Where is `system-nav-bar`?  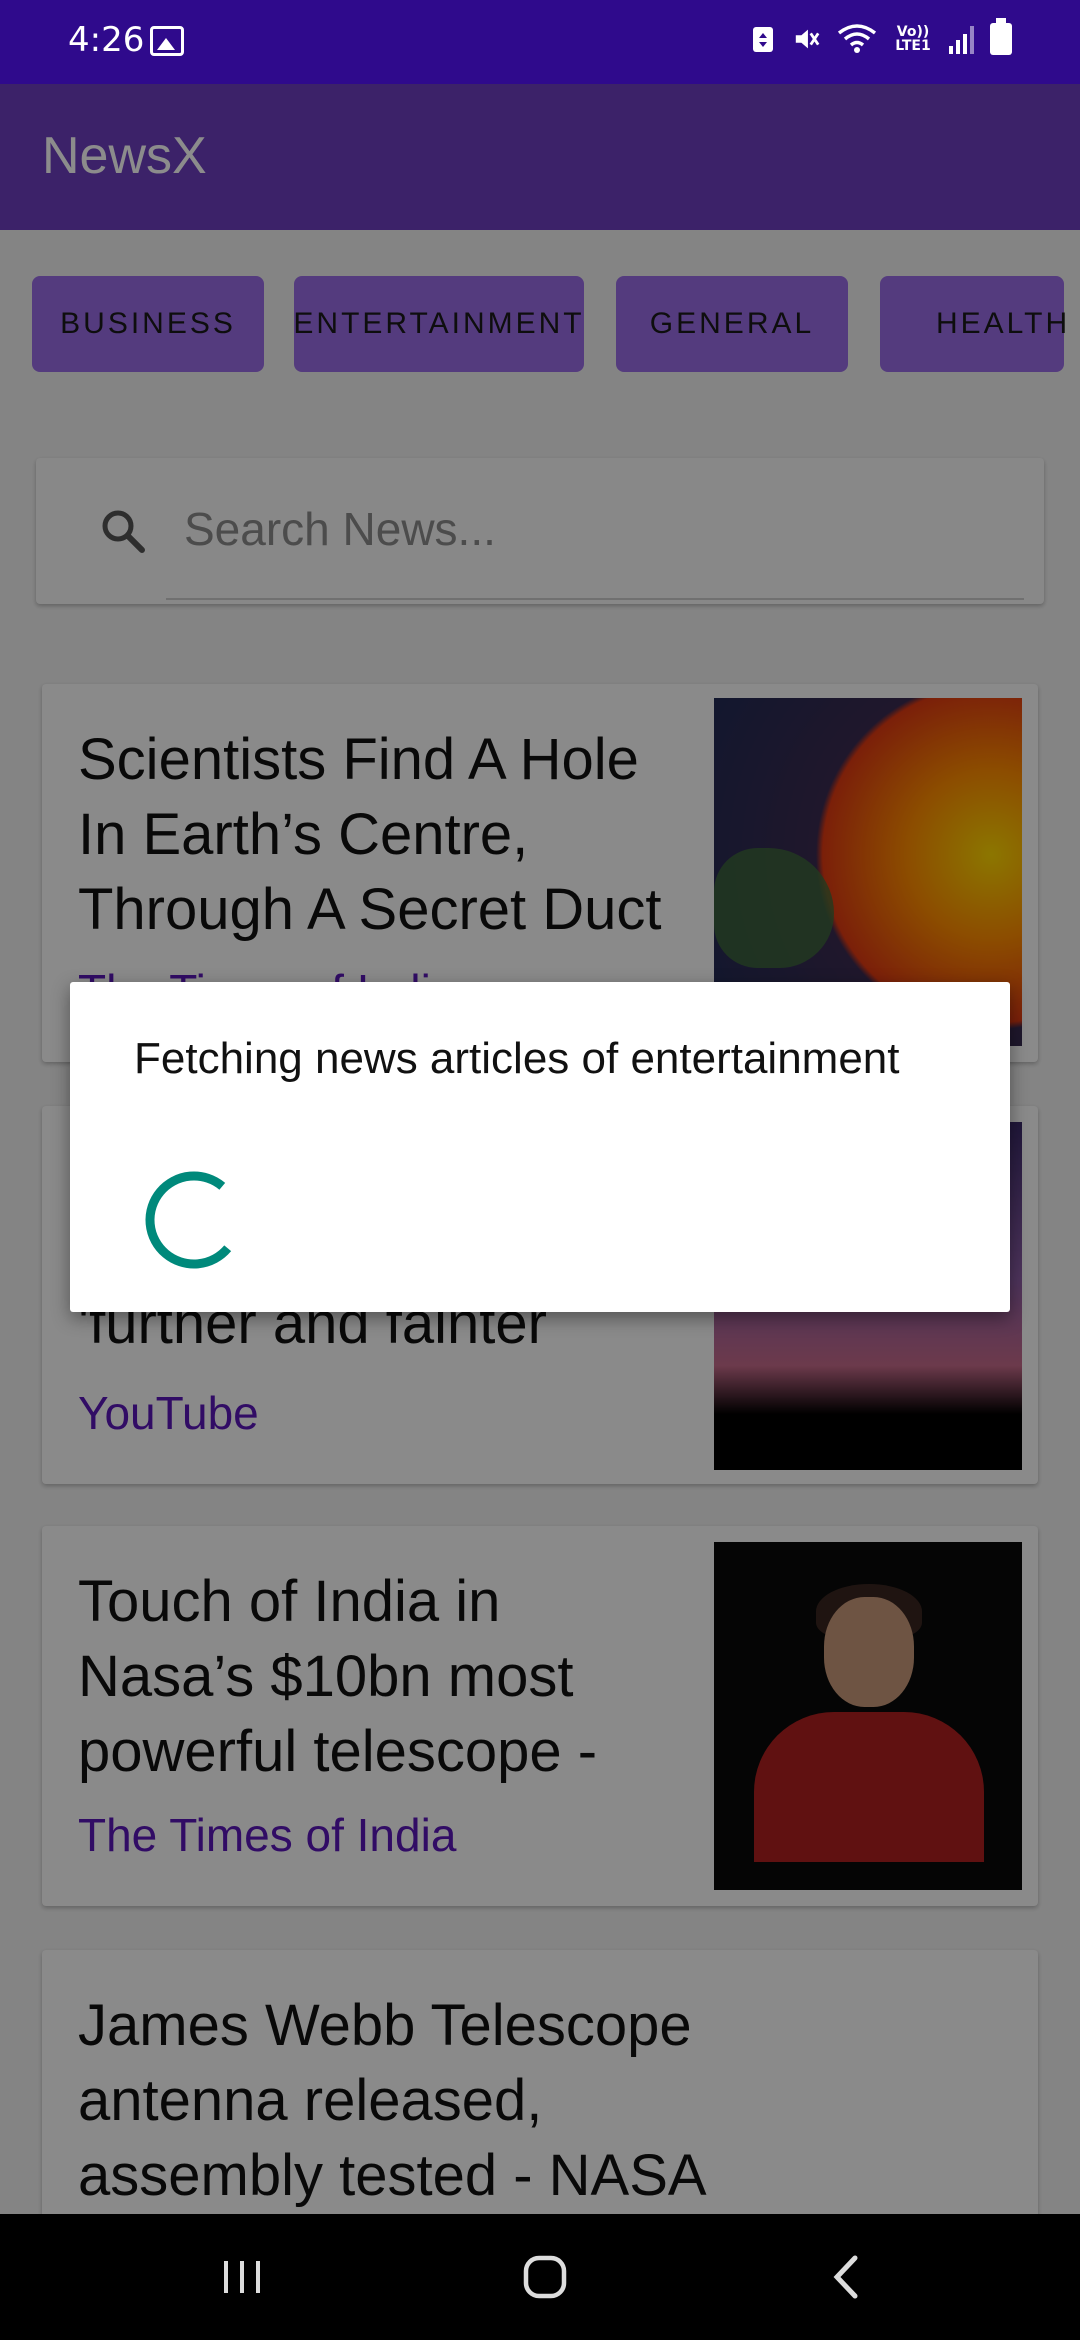 system-nav-bar is located at coordinates (540, 2277).